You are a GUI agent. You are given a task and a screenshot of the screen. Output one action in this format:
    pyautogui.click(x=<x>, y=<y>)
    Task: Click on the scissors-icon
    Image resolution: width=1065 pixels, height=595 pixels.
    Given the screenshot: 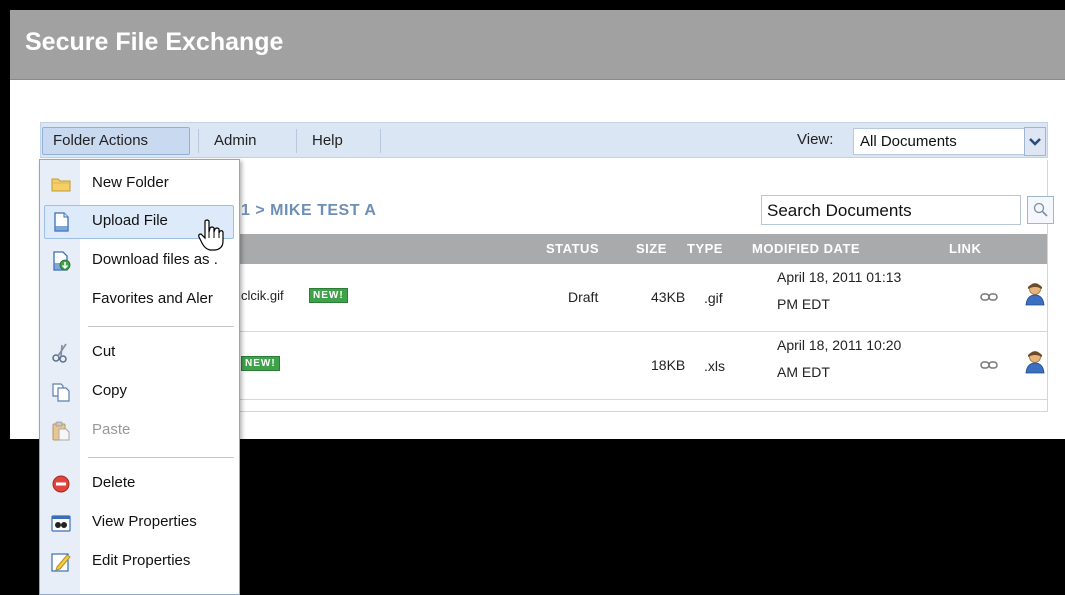 What is the action you would take?
    pyautogui.click(x=59, y=353)
    